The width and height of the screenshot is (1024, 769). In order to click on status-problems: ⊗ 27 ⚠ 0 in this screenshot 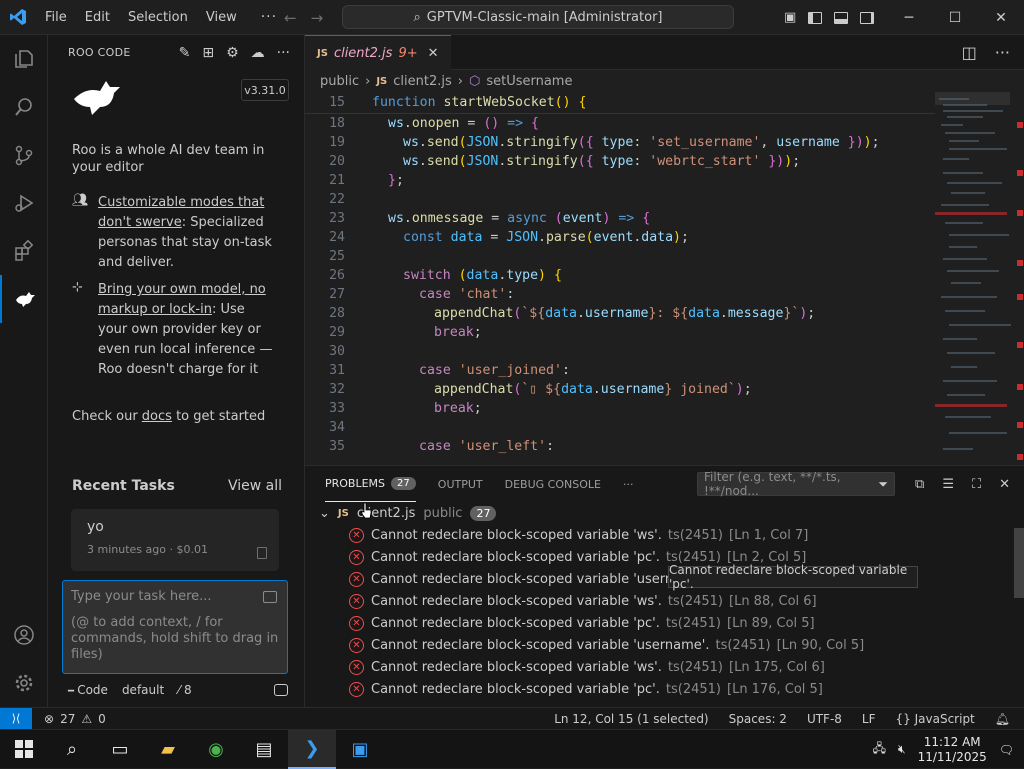, I will do `click(75, 719)`.